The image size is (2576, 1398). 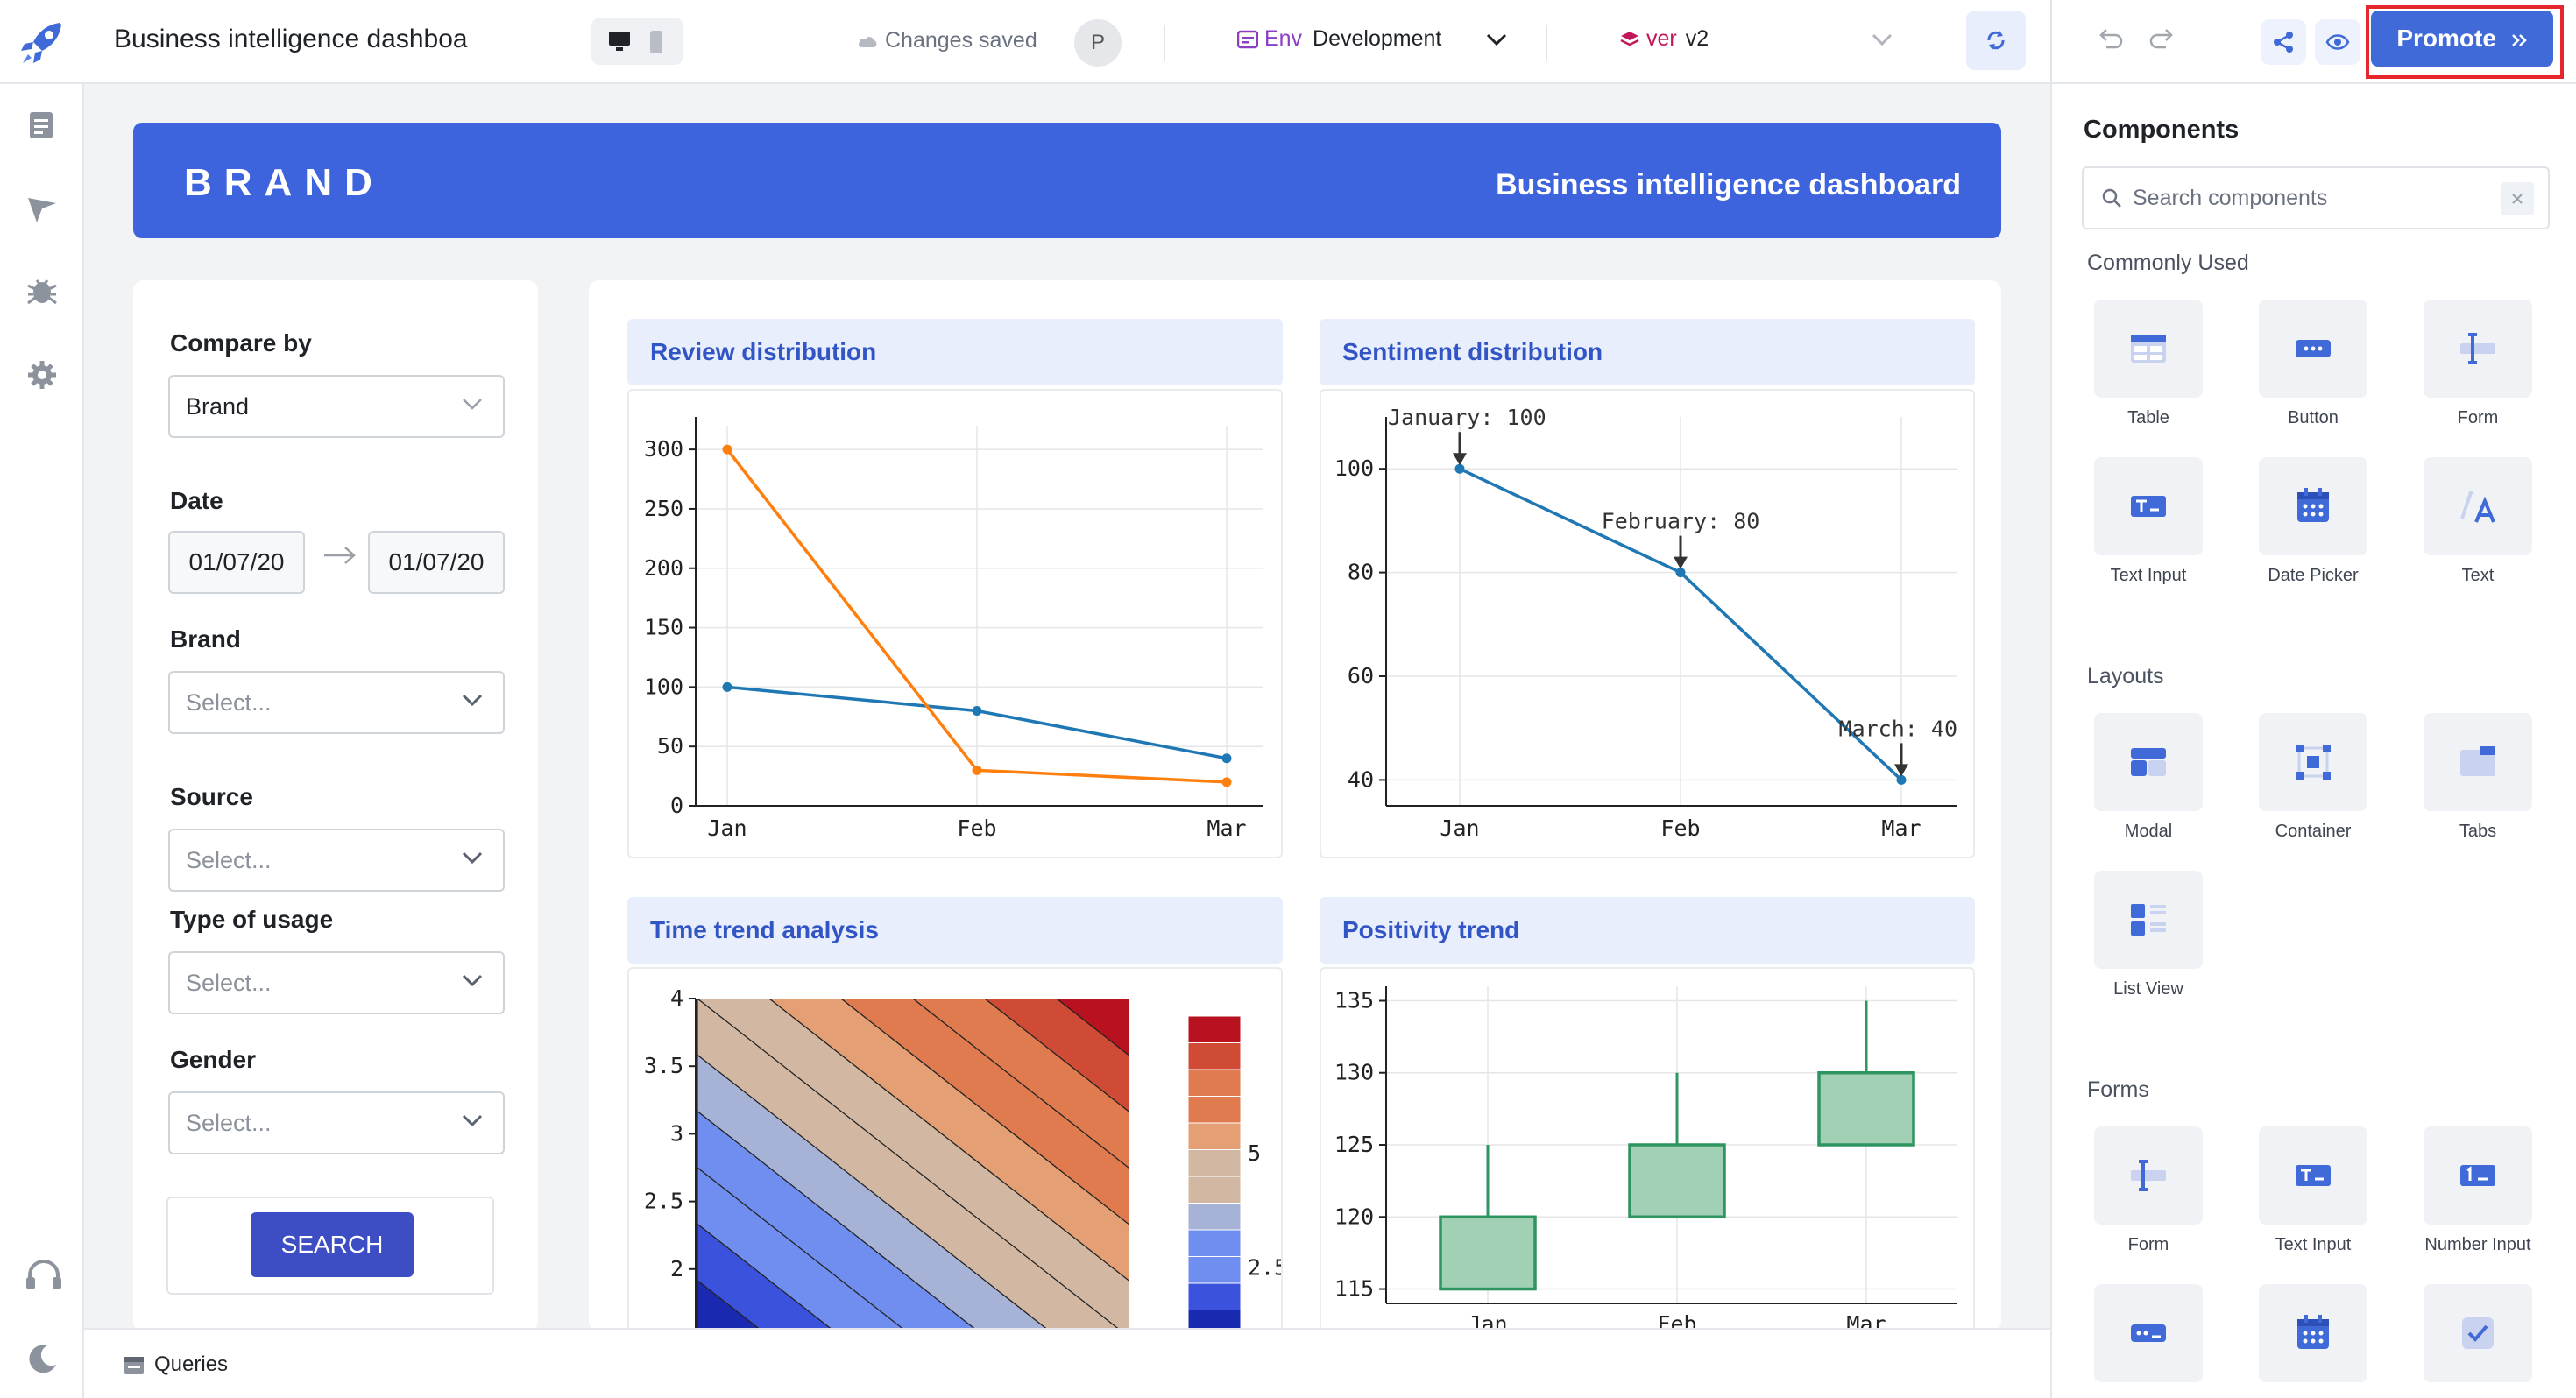 I want to click on calendar-icon, so click(x=2313, y=1332).